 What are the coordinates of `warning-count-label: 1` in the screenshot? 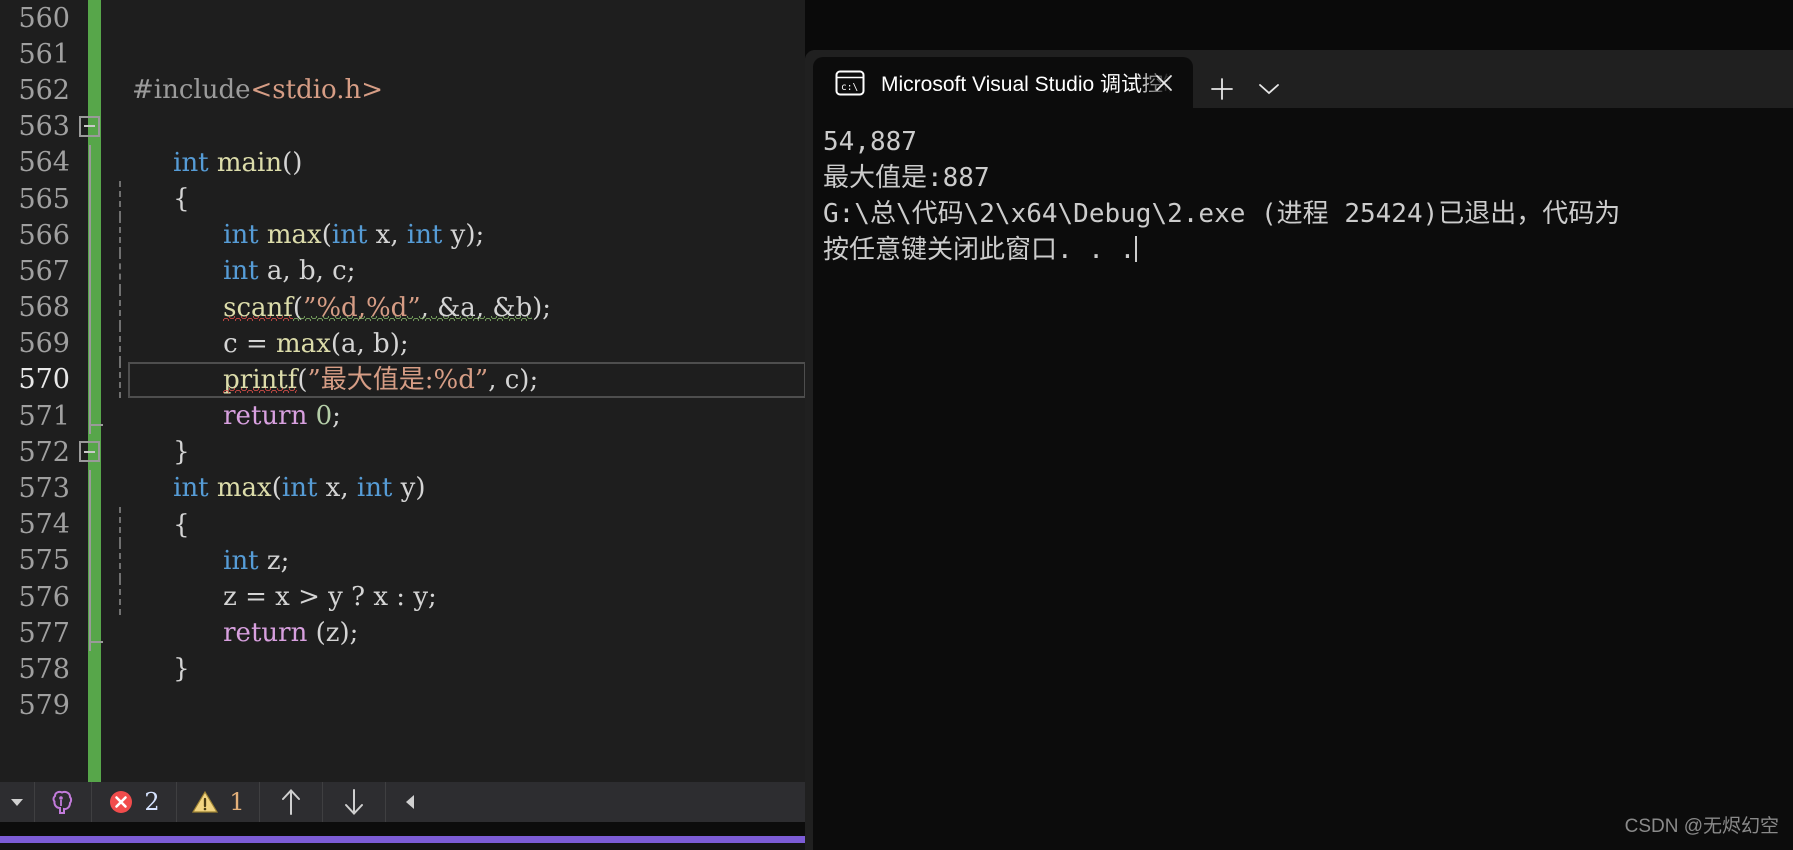 It's located at (237, 802).